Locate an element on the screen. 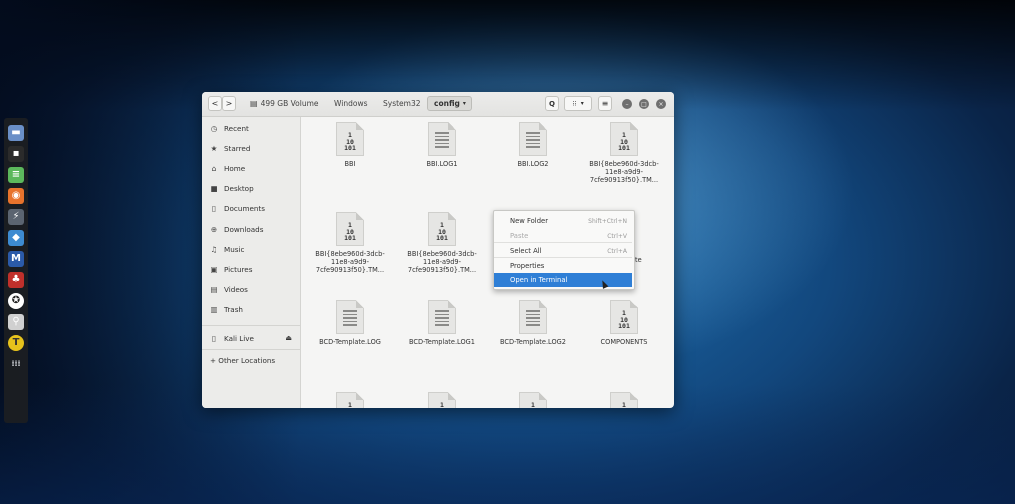  search-button: Q is located at coordinates (552, 103).